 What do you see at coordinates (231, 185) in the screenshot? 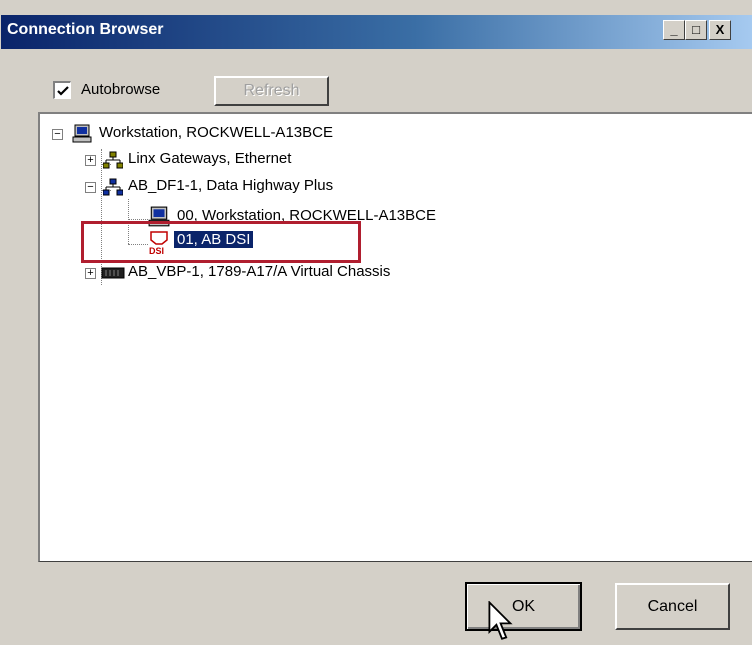
I see `tree-node-label: AB_DF1-1, Data Highway Plus` at bounding box center [231, 185].